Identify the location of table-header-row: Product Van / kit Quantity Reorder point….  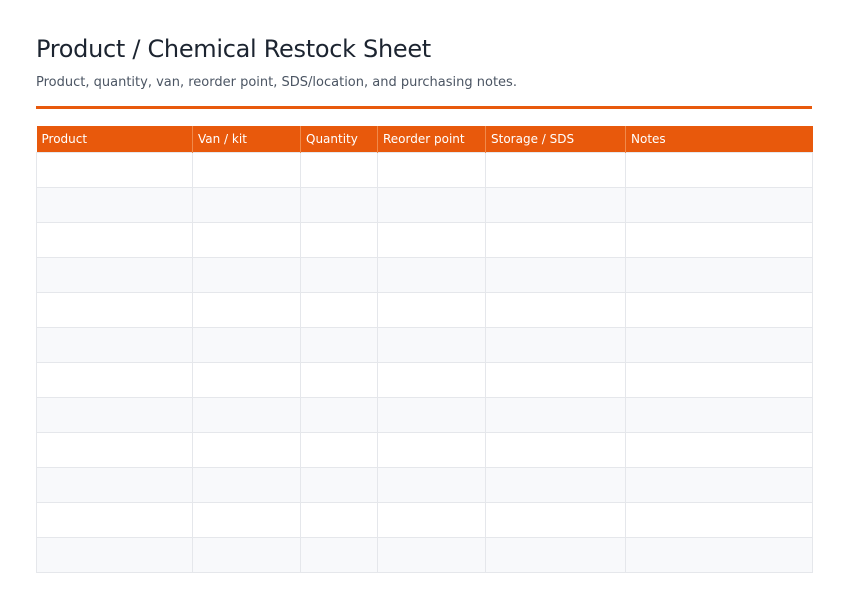
(424, 139).